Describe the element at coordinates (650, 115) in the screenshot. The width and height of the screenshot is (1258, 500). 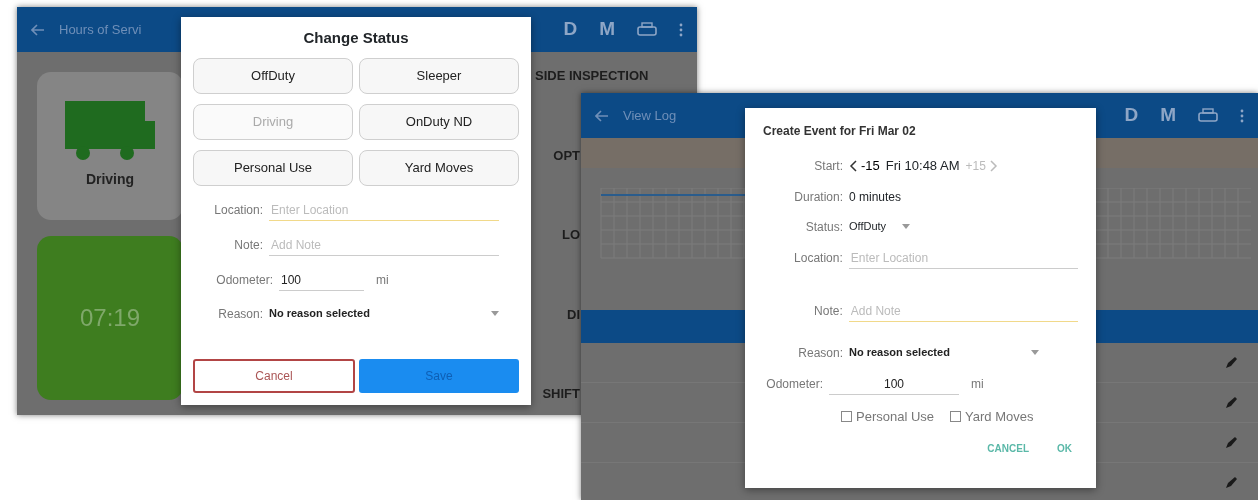
I see `screen-title: View Log` at that location.